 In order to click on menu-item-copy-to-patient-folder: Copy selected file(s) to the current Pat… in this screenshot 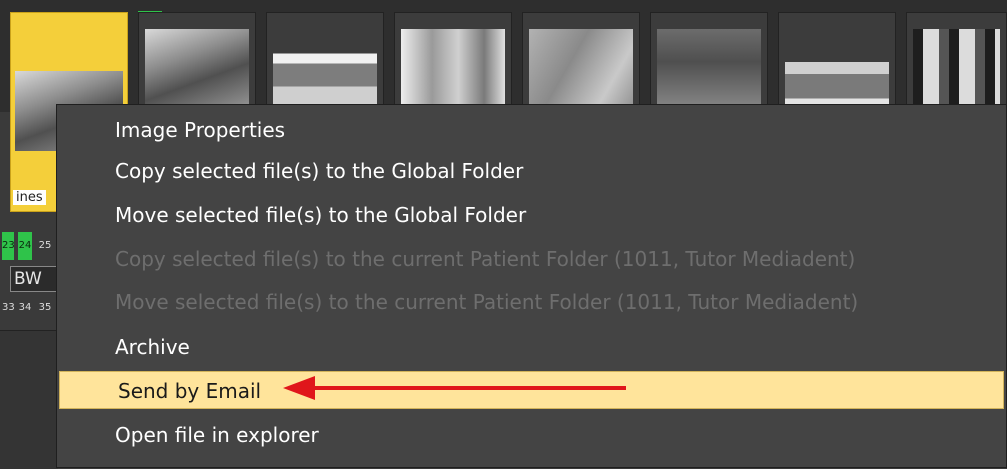, I will do `click(485, 259)`.